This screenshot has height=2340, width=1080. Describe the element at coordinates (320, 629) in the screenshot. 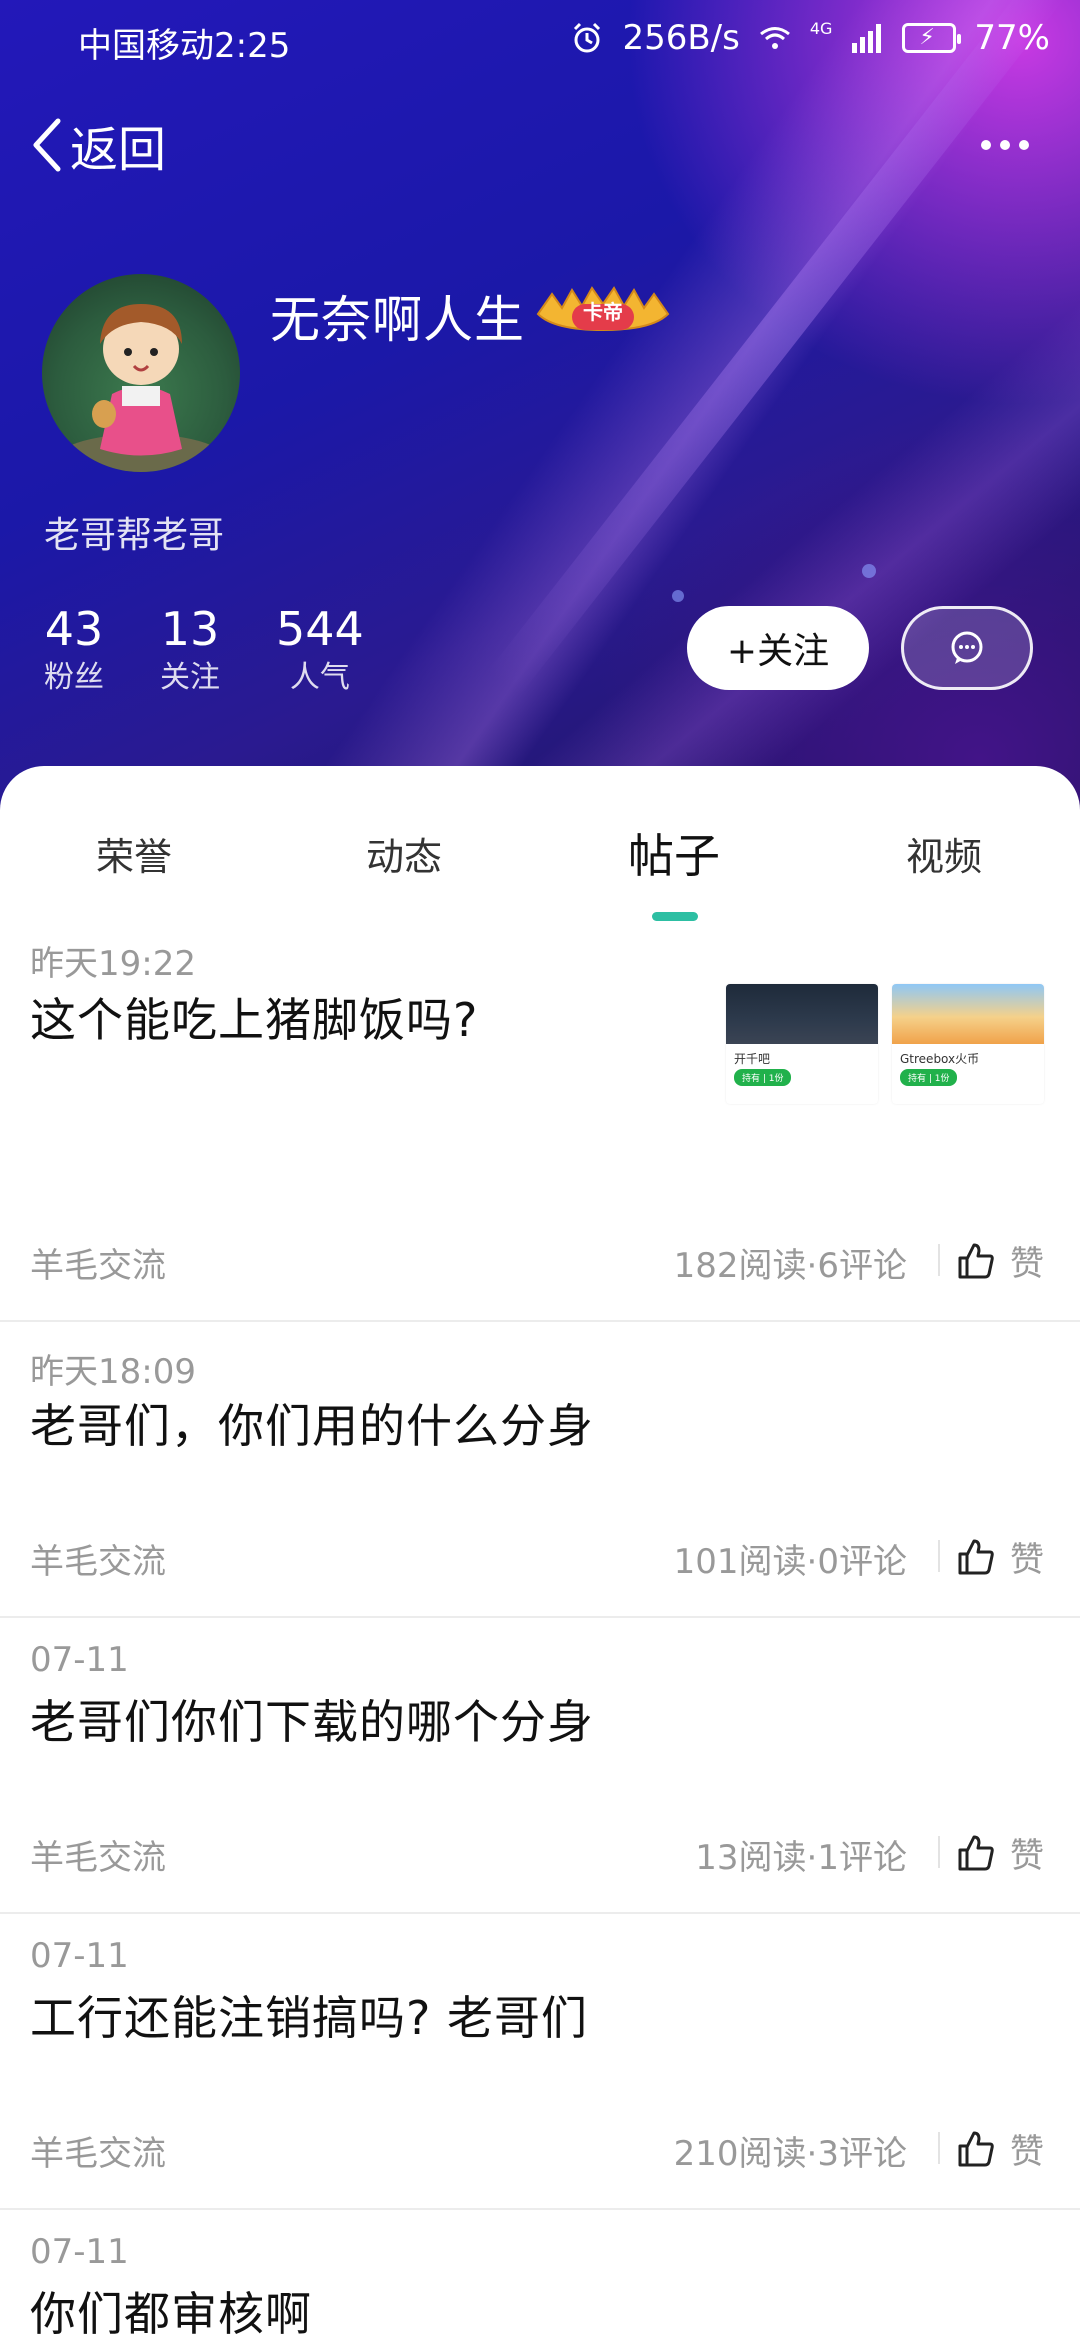

I see `stat-value: 544` at that location.